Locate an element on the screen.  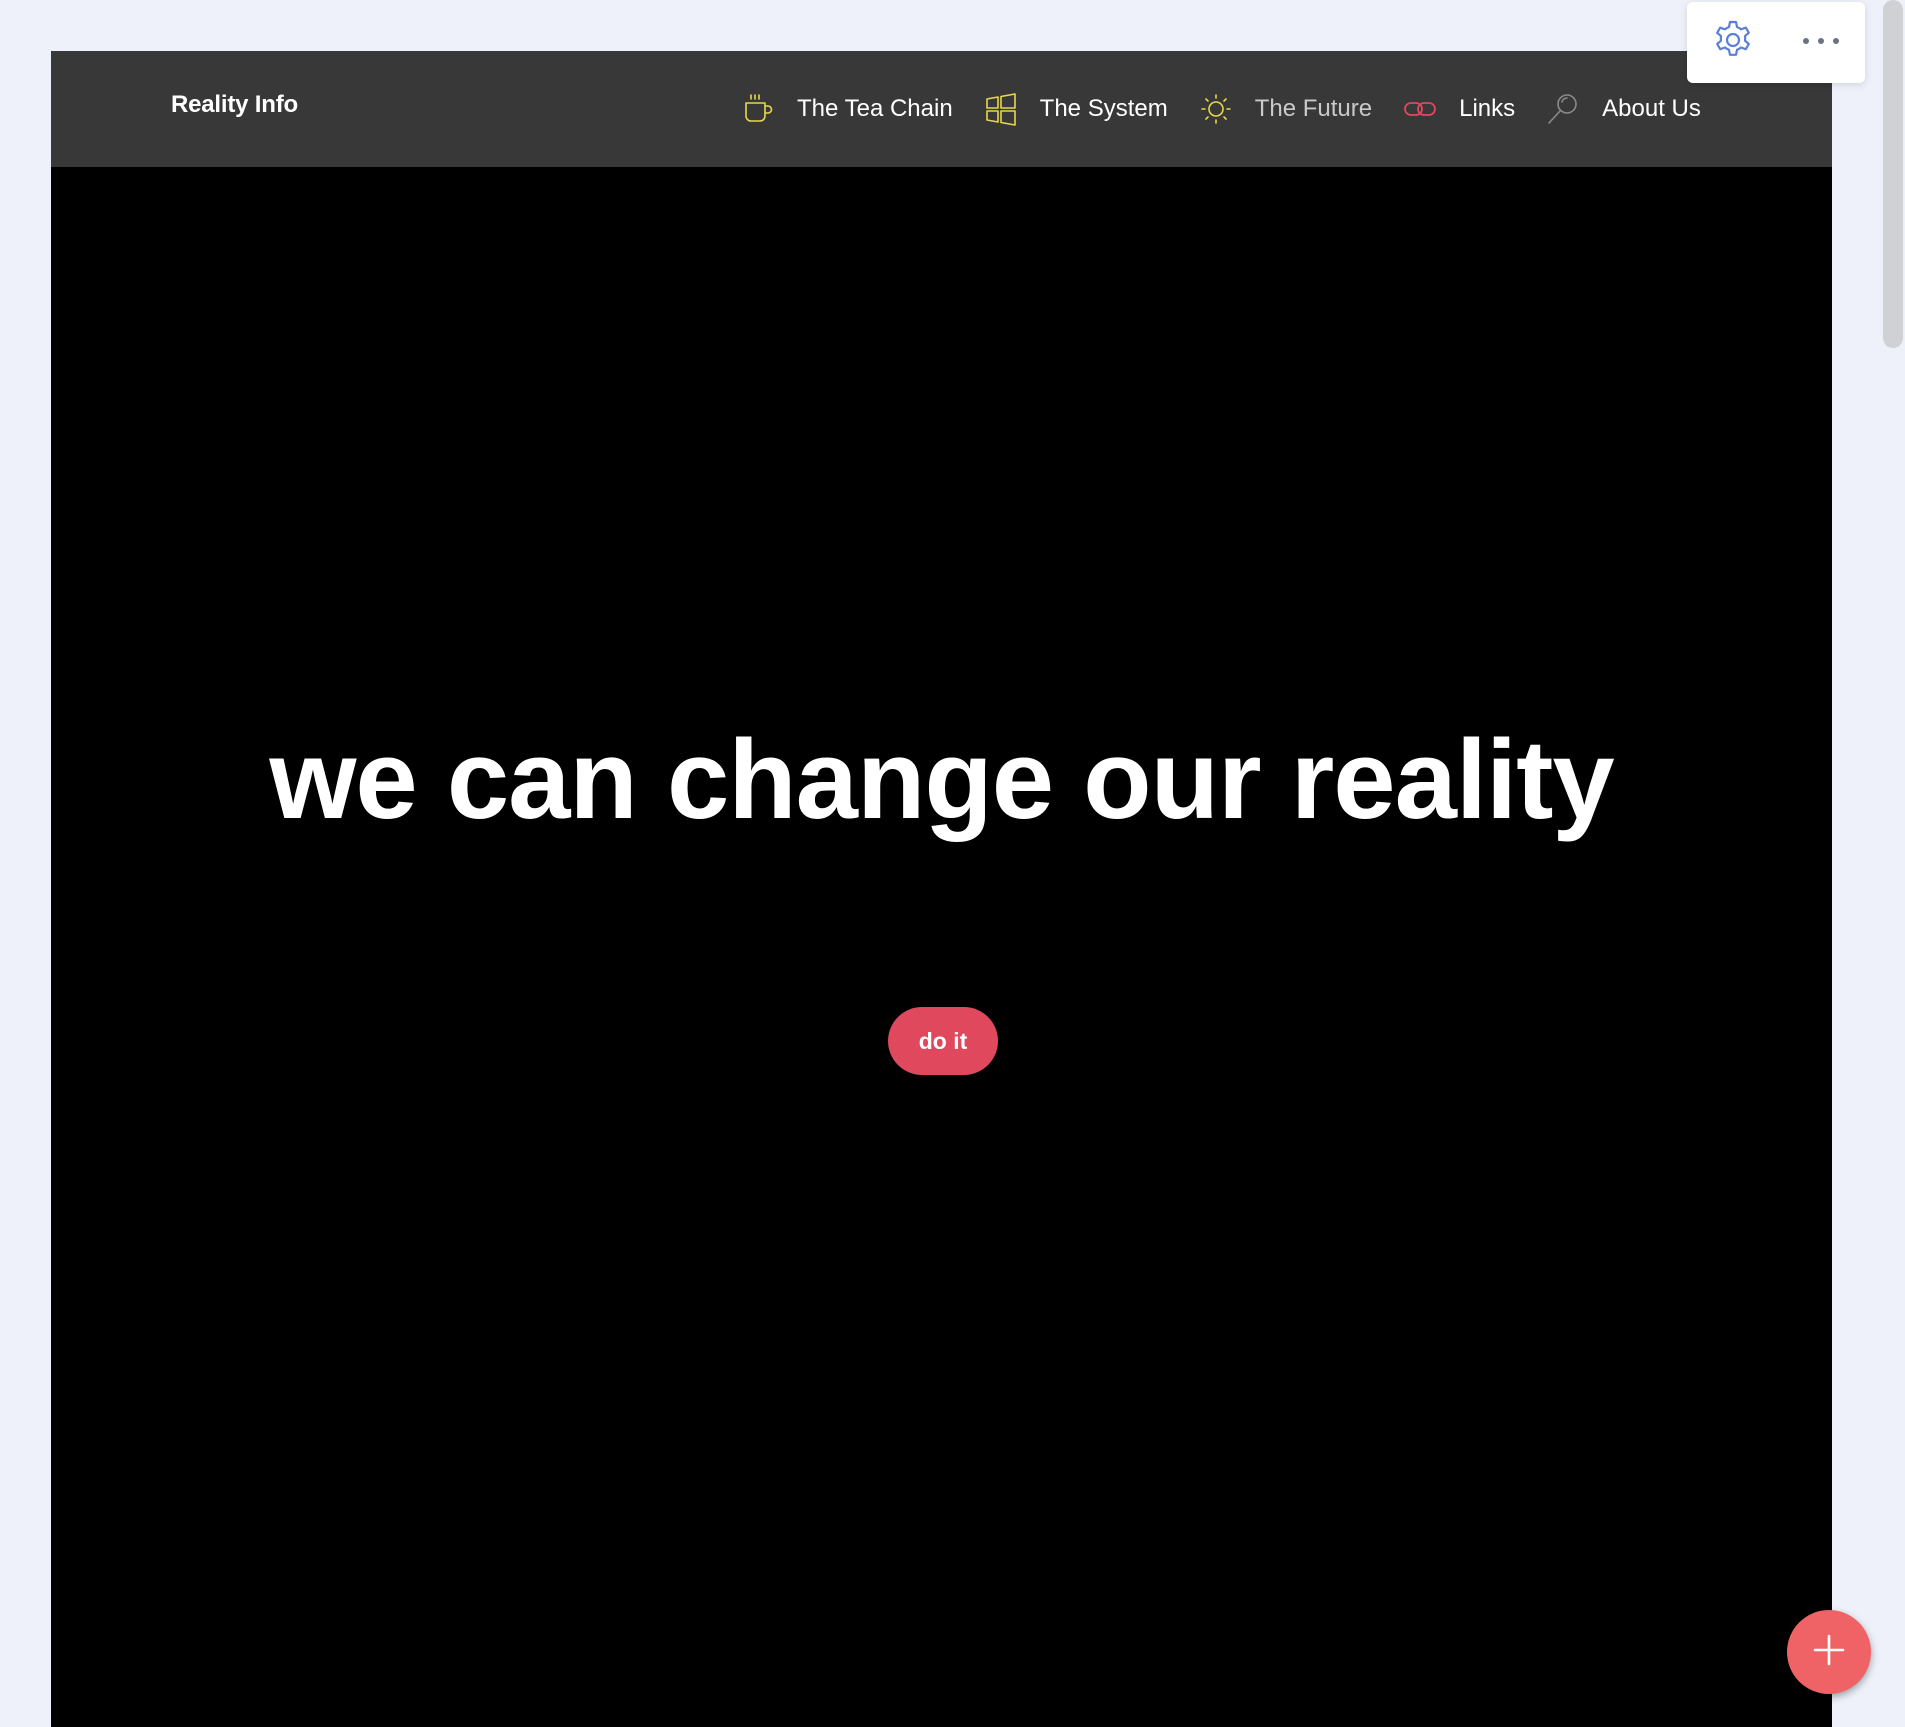
do-it-button: do it is located at coordinates (943, 1041).